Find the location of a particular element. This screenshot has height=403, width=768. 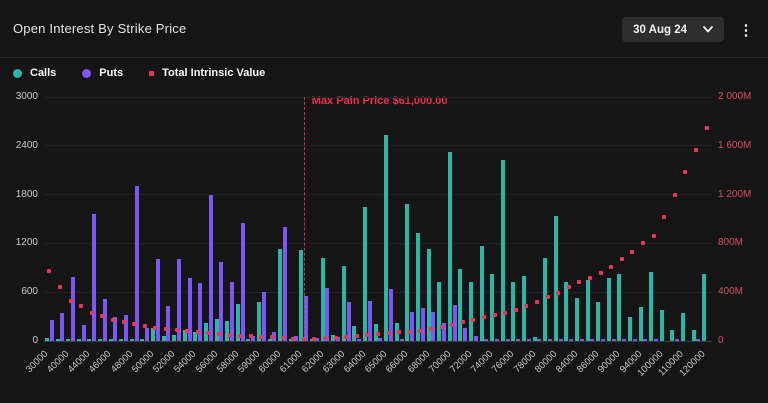

legend-item-puts: Puts is located at coordinates (102, 73).